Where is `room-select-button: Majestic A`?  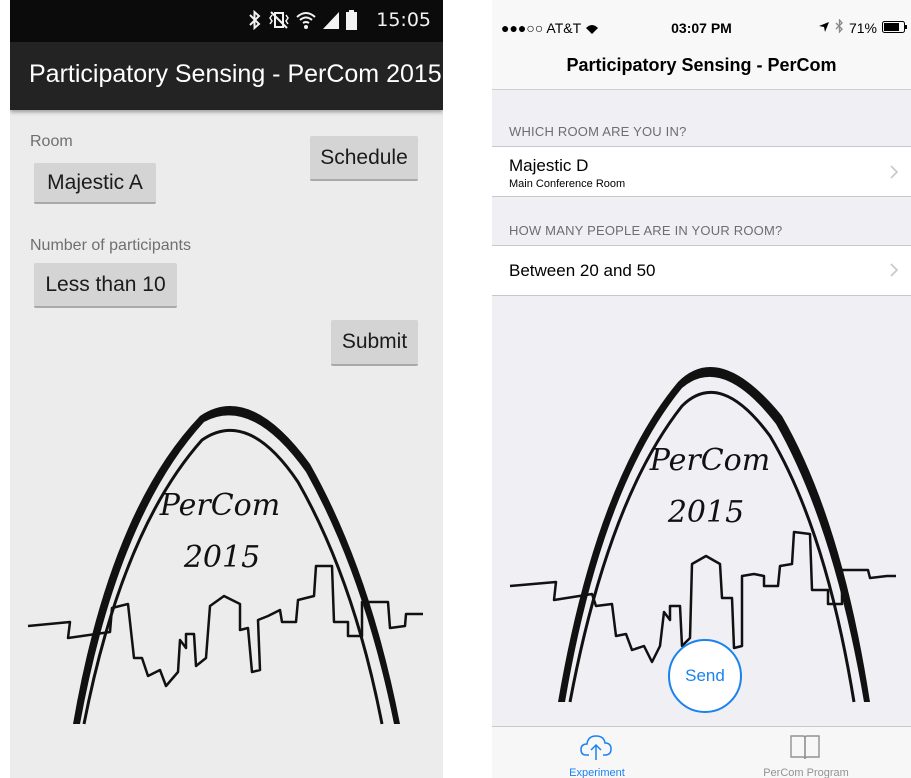 room-select-button: Majestic A is located at coordinates (95, 183).